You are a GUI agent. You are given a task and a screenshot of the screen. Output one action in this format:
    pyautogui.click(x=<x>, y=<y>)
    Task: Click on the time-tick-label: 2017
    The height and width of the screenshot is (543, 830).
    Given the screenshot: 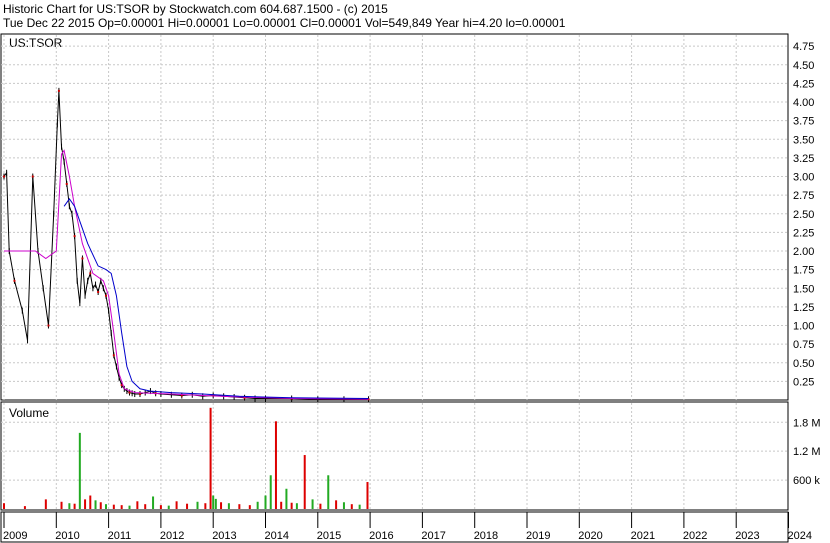 What is the action you would take?
    pyautogui.click(x=433, y=536)
    